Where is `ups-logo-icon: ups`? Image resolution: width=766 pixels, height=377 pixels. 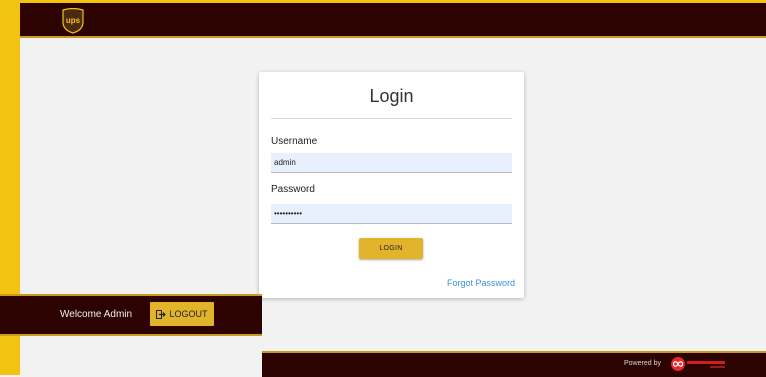 ups-logo-icon: ups is located at coordinates (73, 21).